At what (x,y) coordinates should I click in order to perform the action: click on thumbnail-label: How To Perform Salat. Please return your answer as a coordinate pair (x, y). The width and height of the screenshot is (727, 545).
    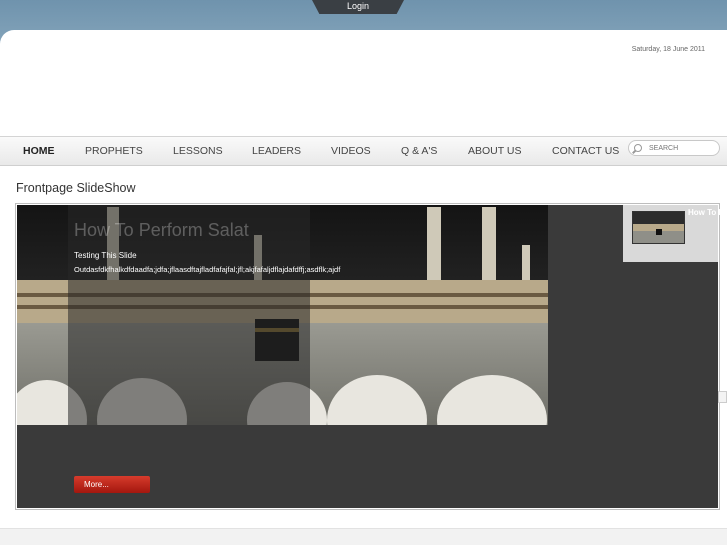
    Looking at the image, I should click on (707, 213).